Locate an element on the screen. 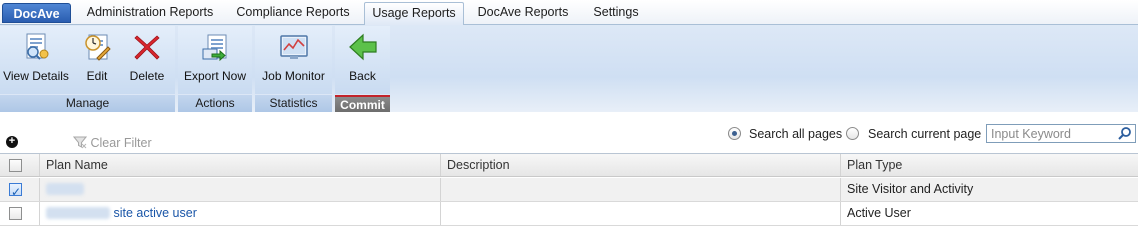 The width and height of the screenshot is (1138, 251). ribbon-group-actions: Export Now Actions is located at coordinates (215, 69).